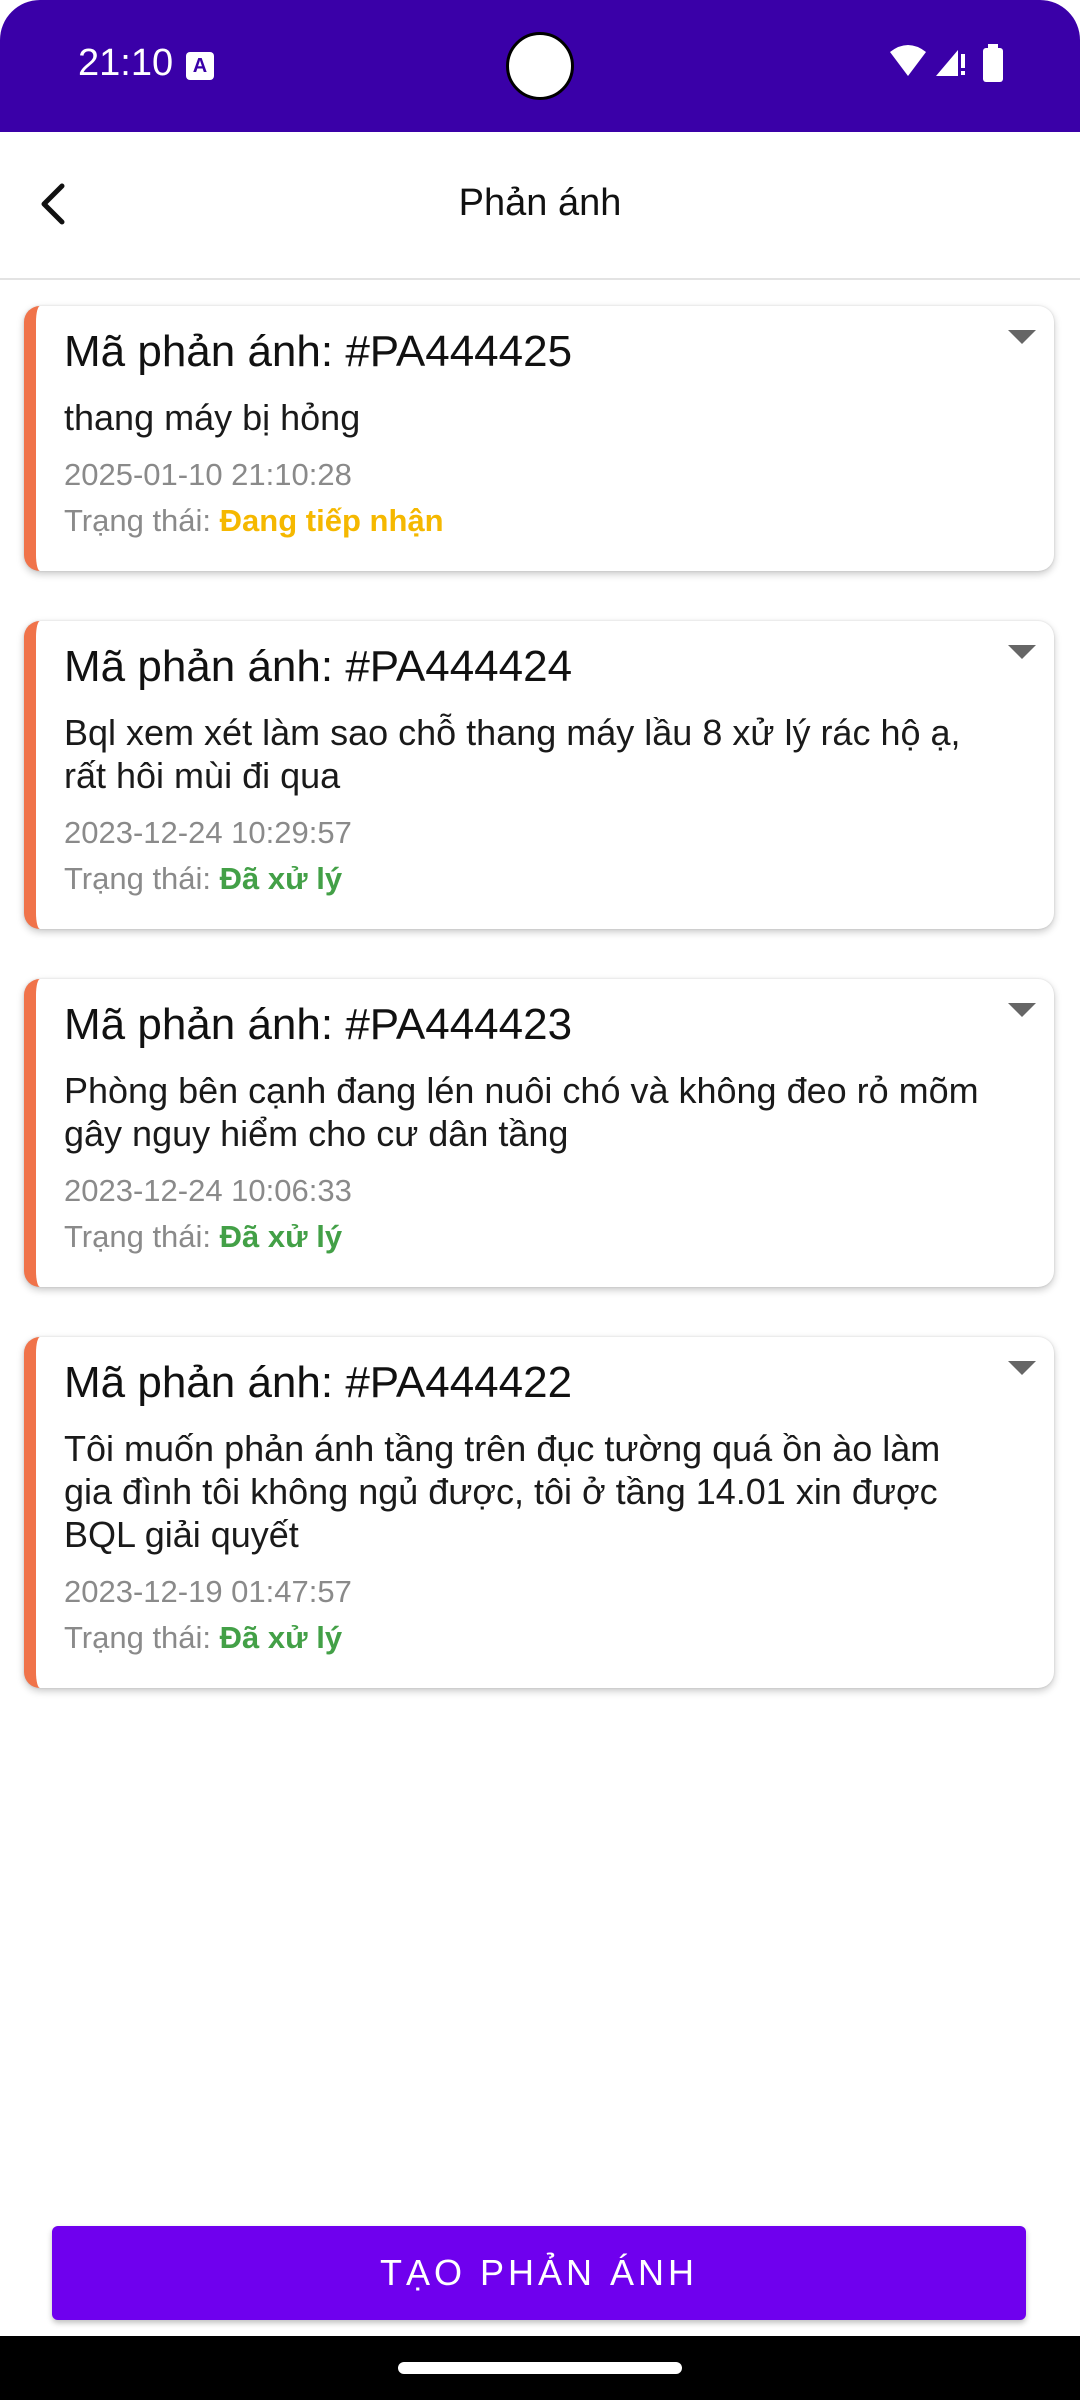 Image resolution: width=1080 pixels, height=2400 pixels. I want to click on page-title: Phản ánh, so click(540, 203).